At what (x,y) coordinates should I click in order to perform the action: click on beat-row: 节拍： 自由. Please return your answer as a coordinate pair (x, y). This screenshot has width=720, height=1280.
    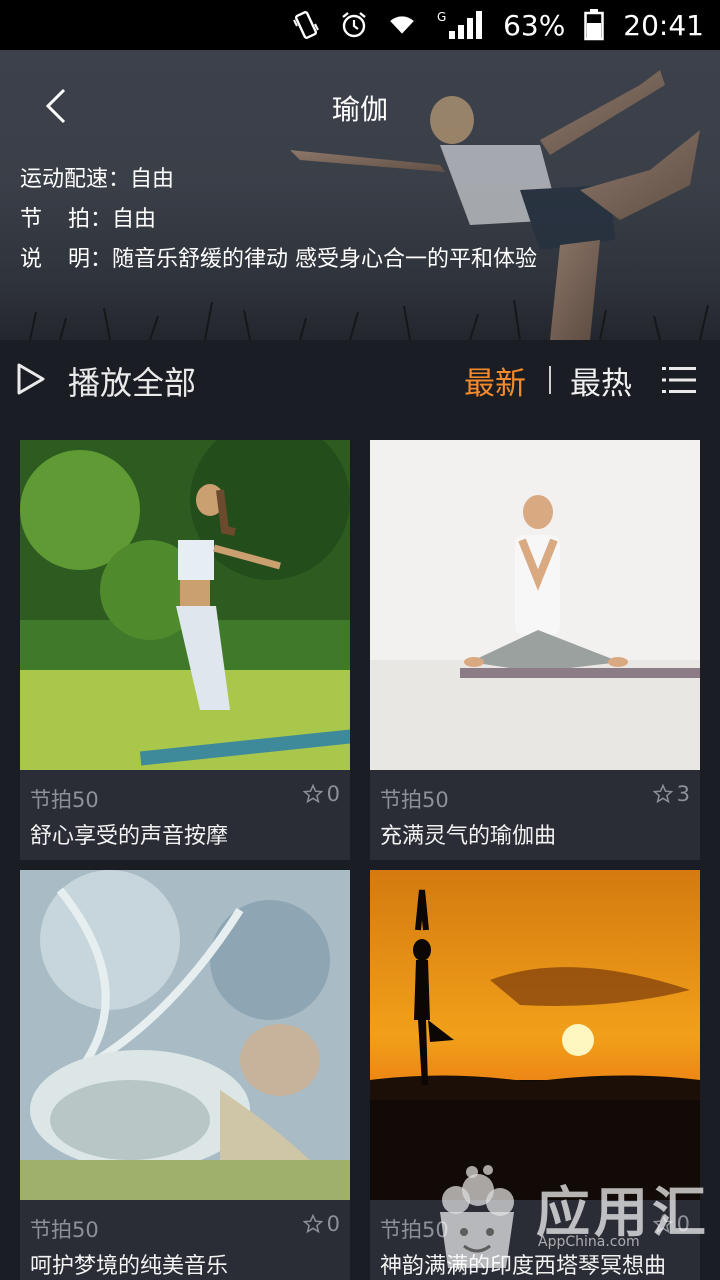
    Looking at the image, I should click on (88, 220).